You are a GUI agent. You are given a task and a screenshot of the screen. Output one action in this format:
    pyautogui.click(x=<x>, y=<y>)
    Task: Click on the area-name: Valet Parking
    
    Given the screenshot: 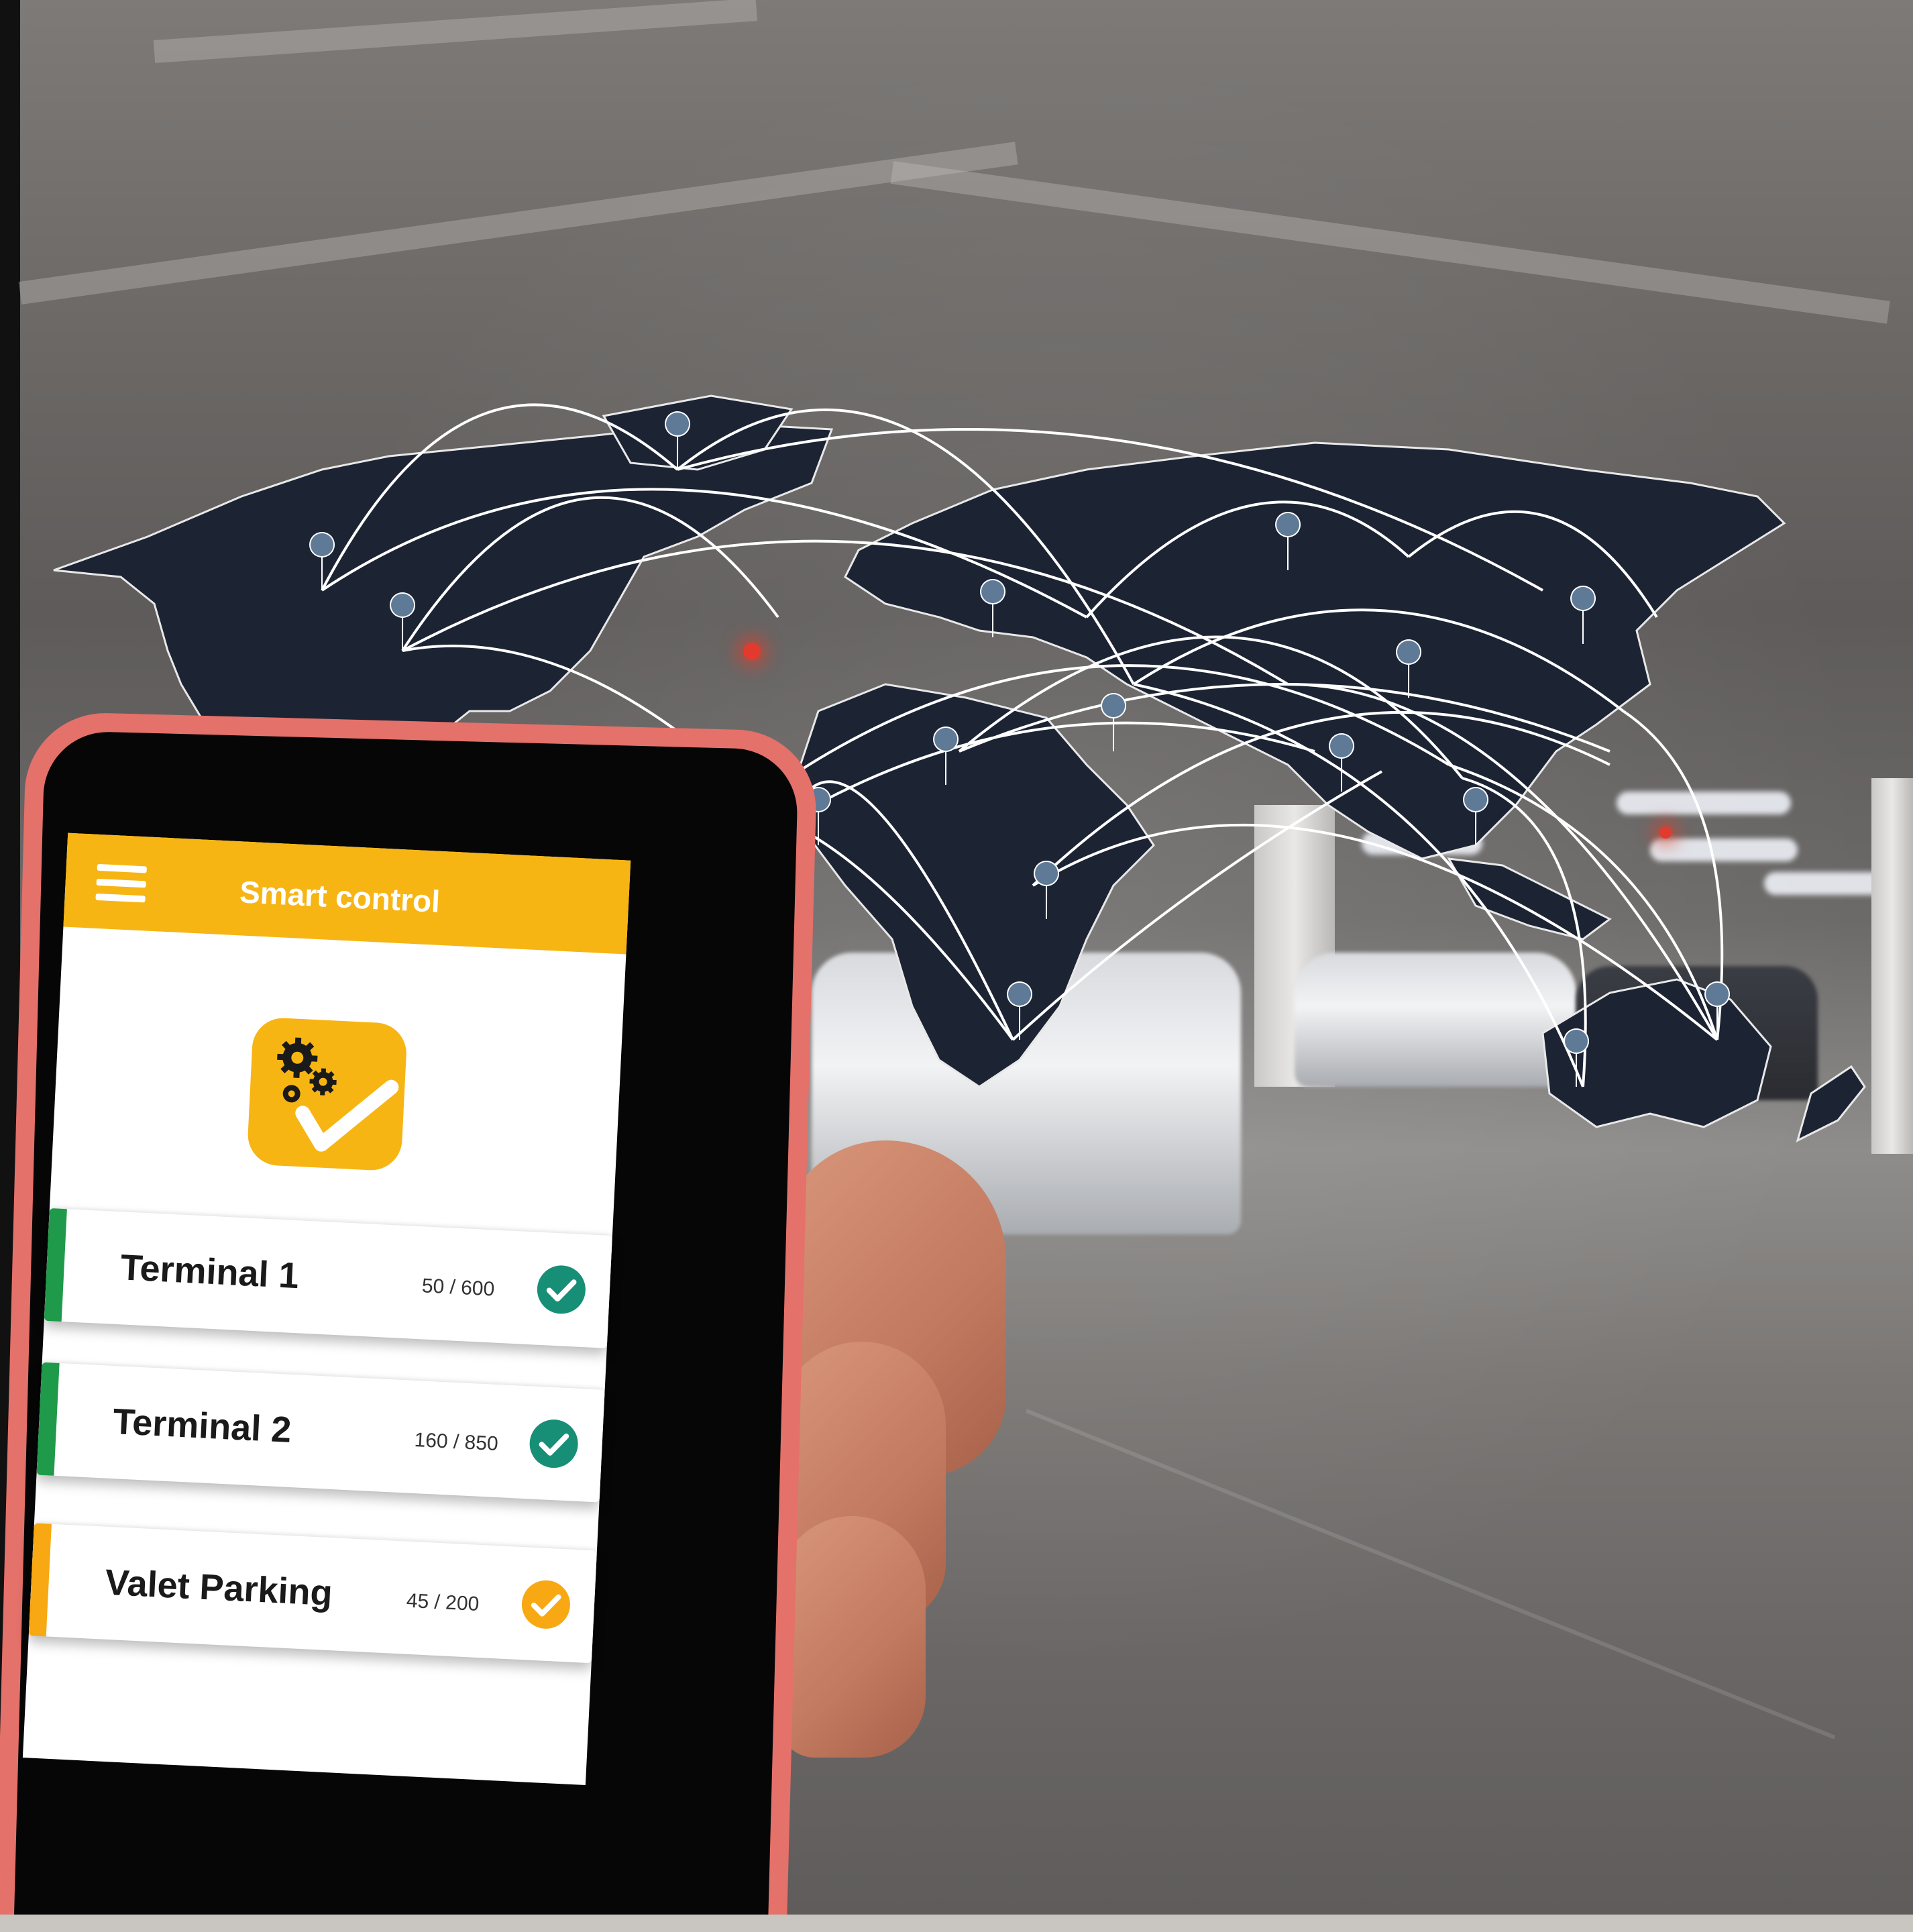 What is the action you would take?
    pyautogui.click(x=218, y=1588)
    